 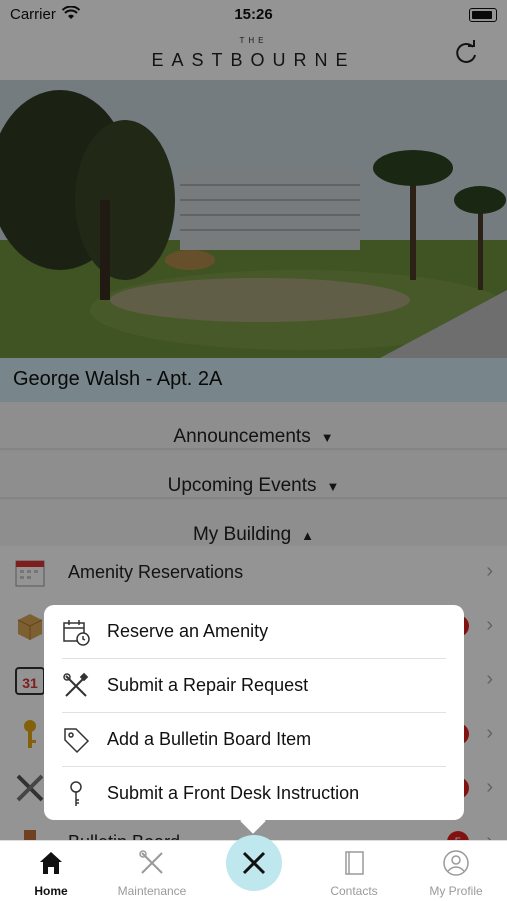 I want to click on tab-my-profile: My Profile, so click(x=456, y=871).